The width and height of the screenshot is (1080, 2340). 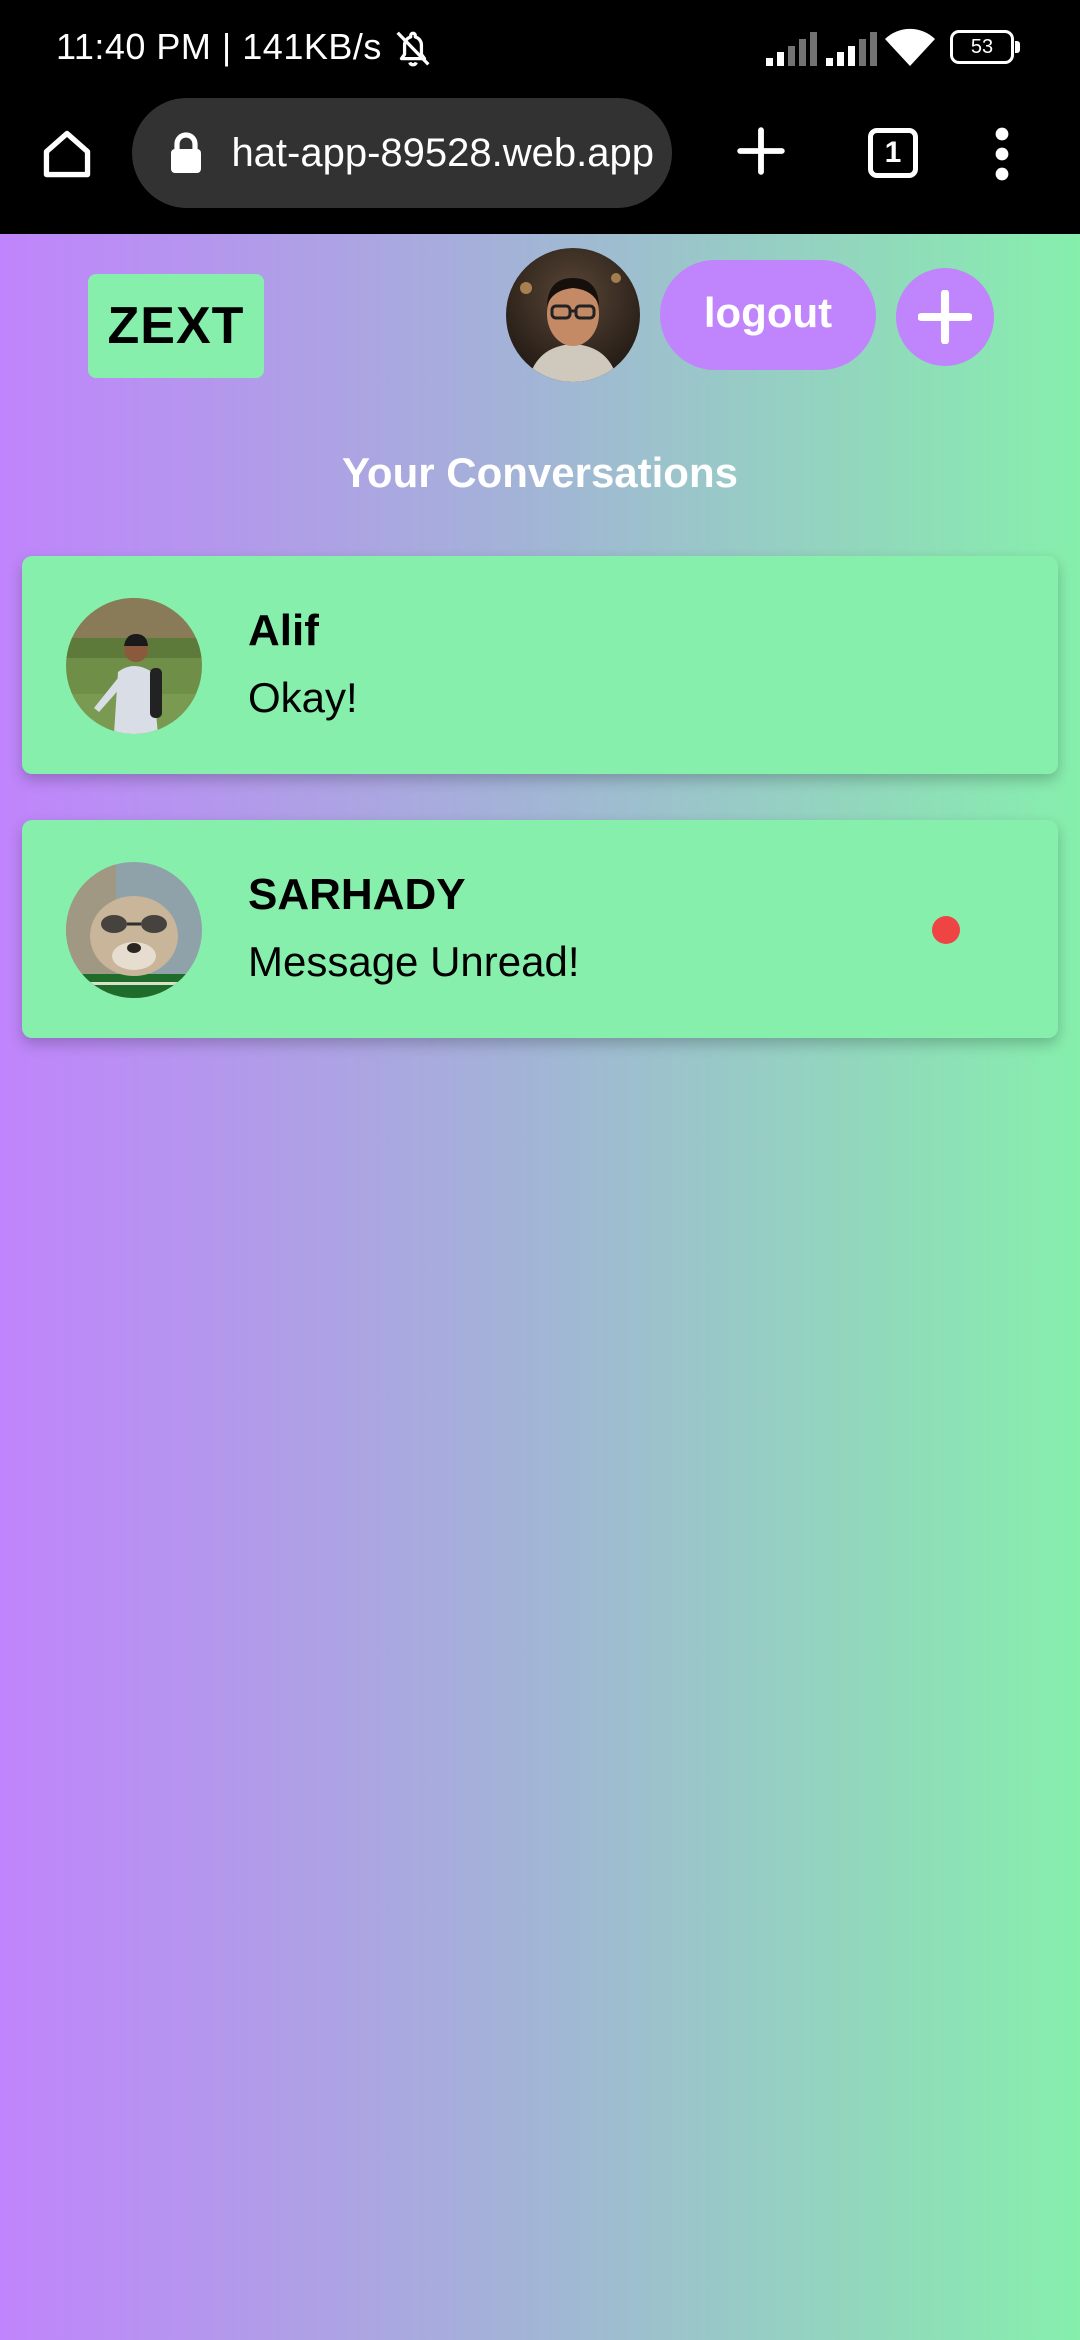 I want to click on contact-name: SARHADY, so click(x=357, y=894).